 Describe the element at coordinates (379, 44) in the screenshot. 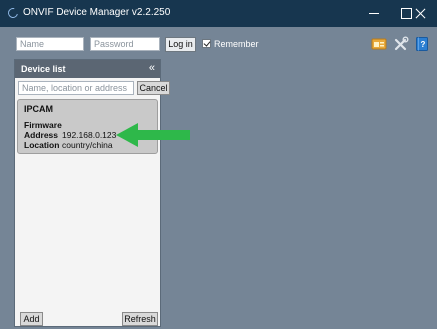

I see `badge-icon` at that location.